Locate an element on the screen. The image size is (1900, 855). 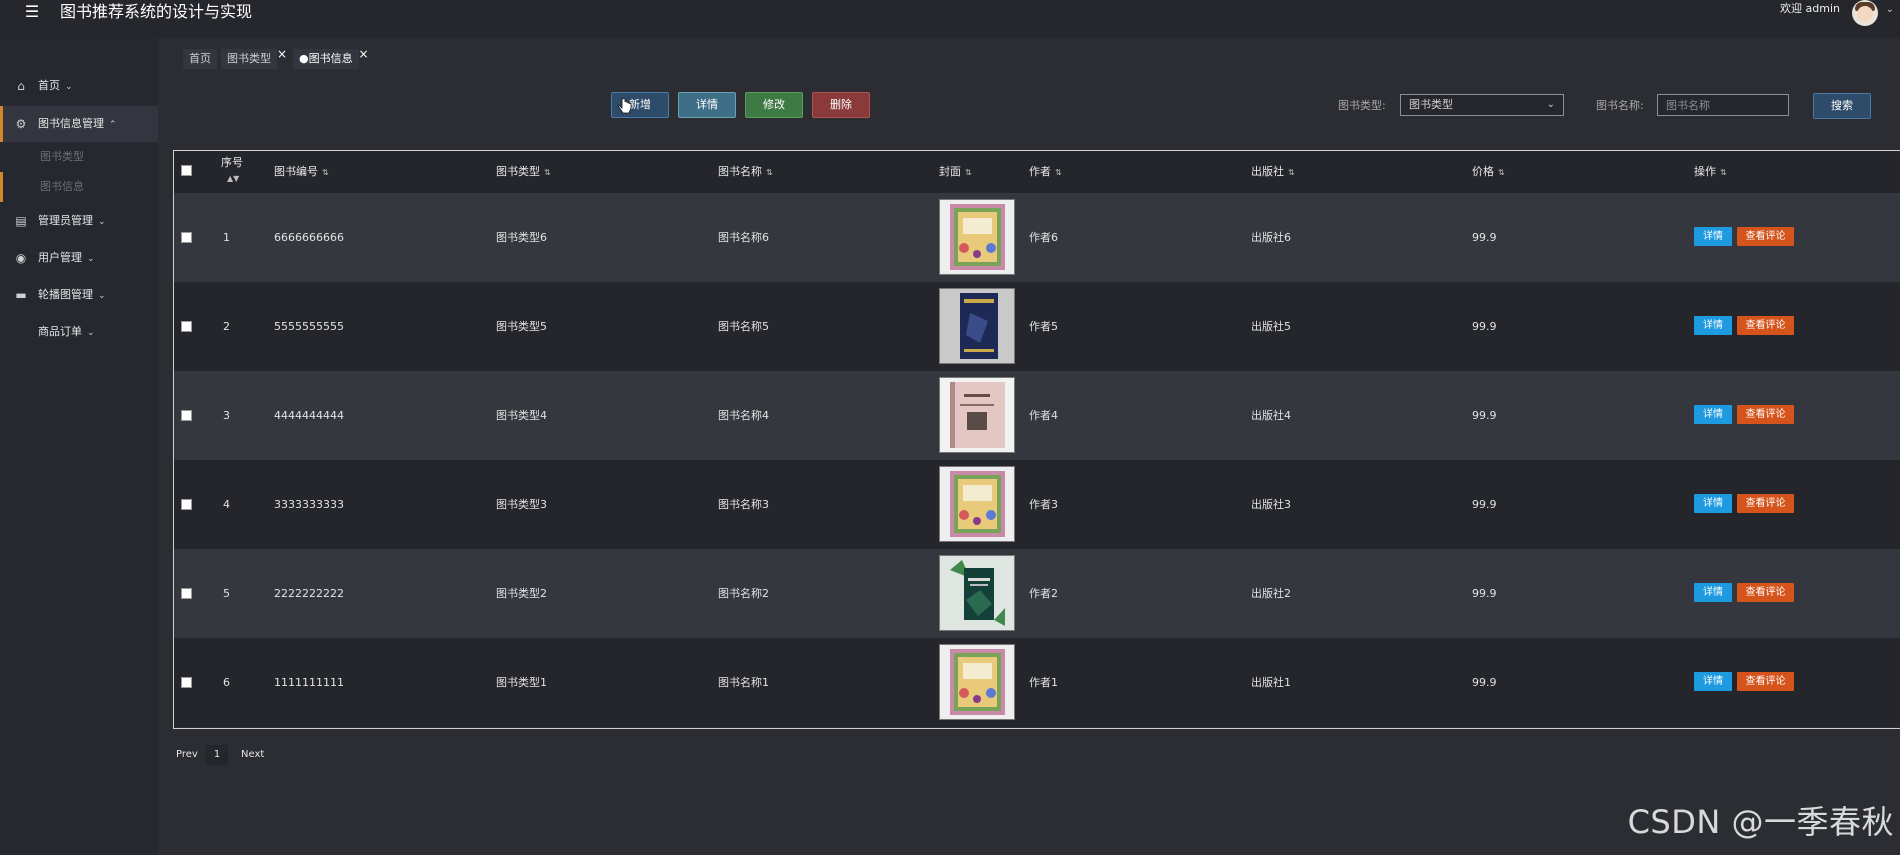
col-header-author: 作者 ⇅ is located at coordinates (1045, 172).